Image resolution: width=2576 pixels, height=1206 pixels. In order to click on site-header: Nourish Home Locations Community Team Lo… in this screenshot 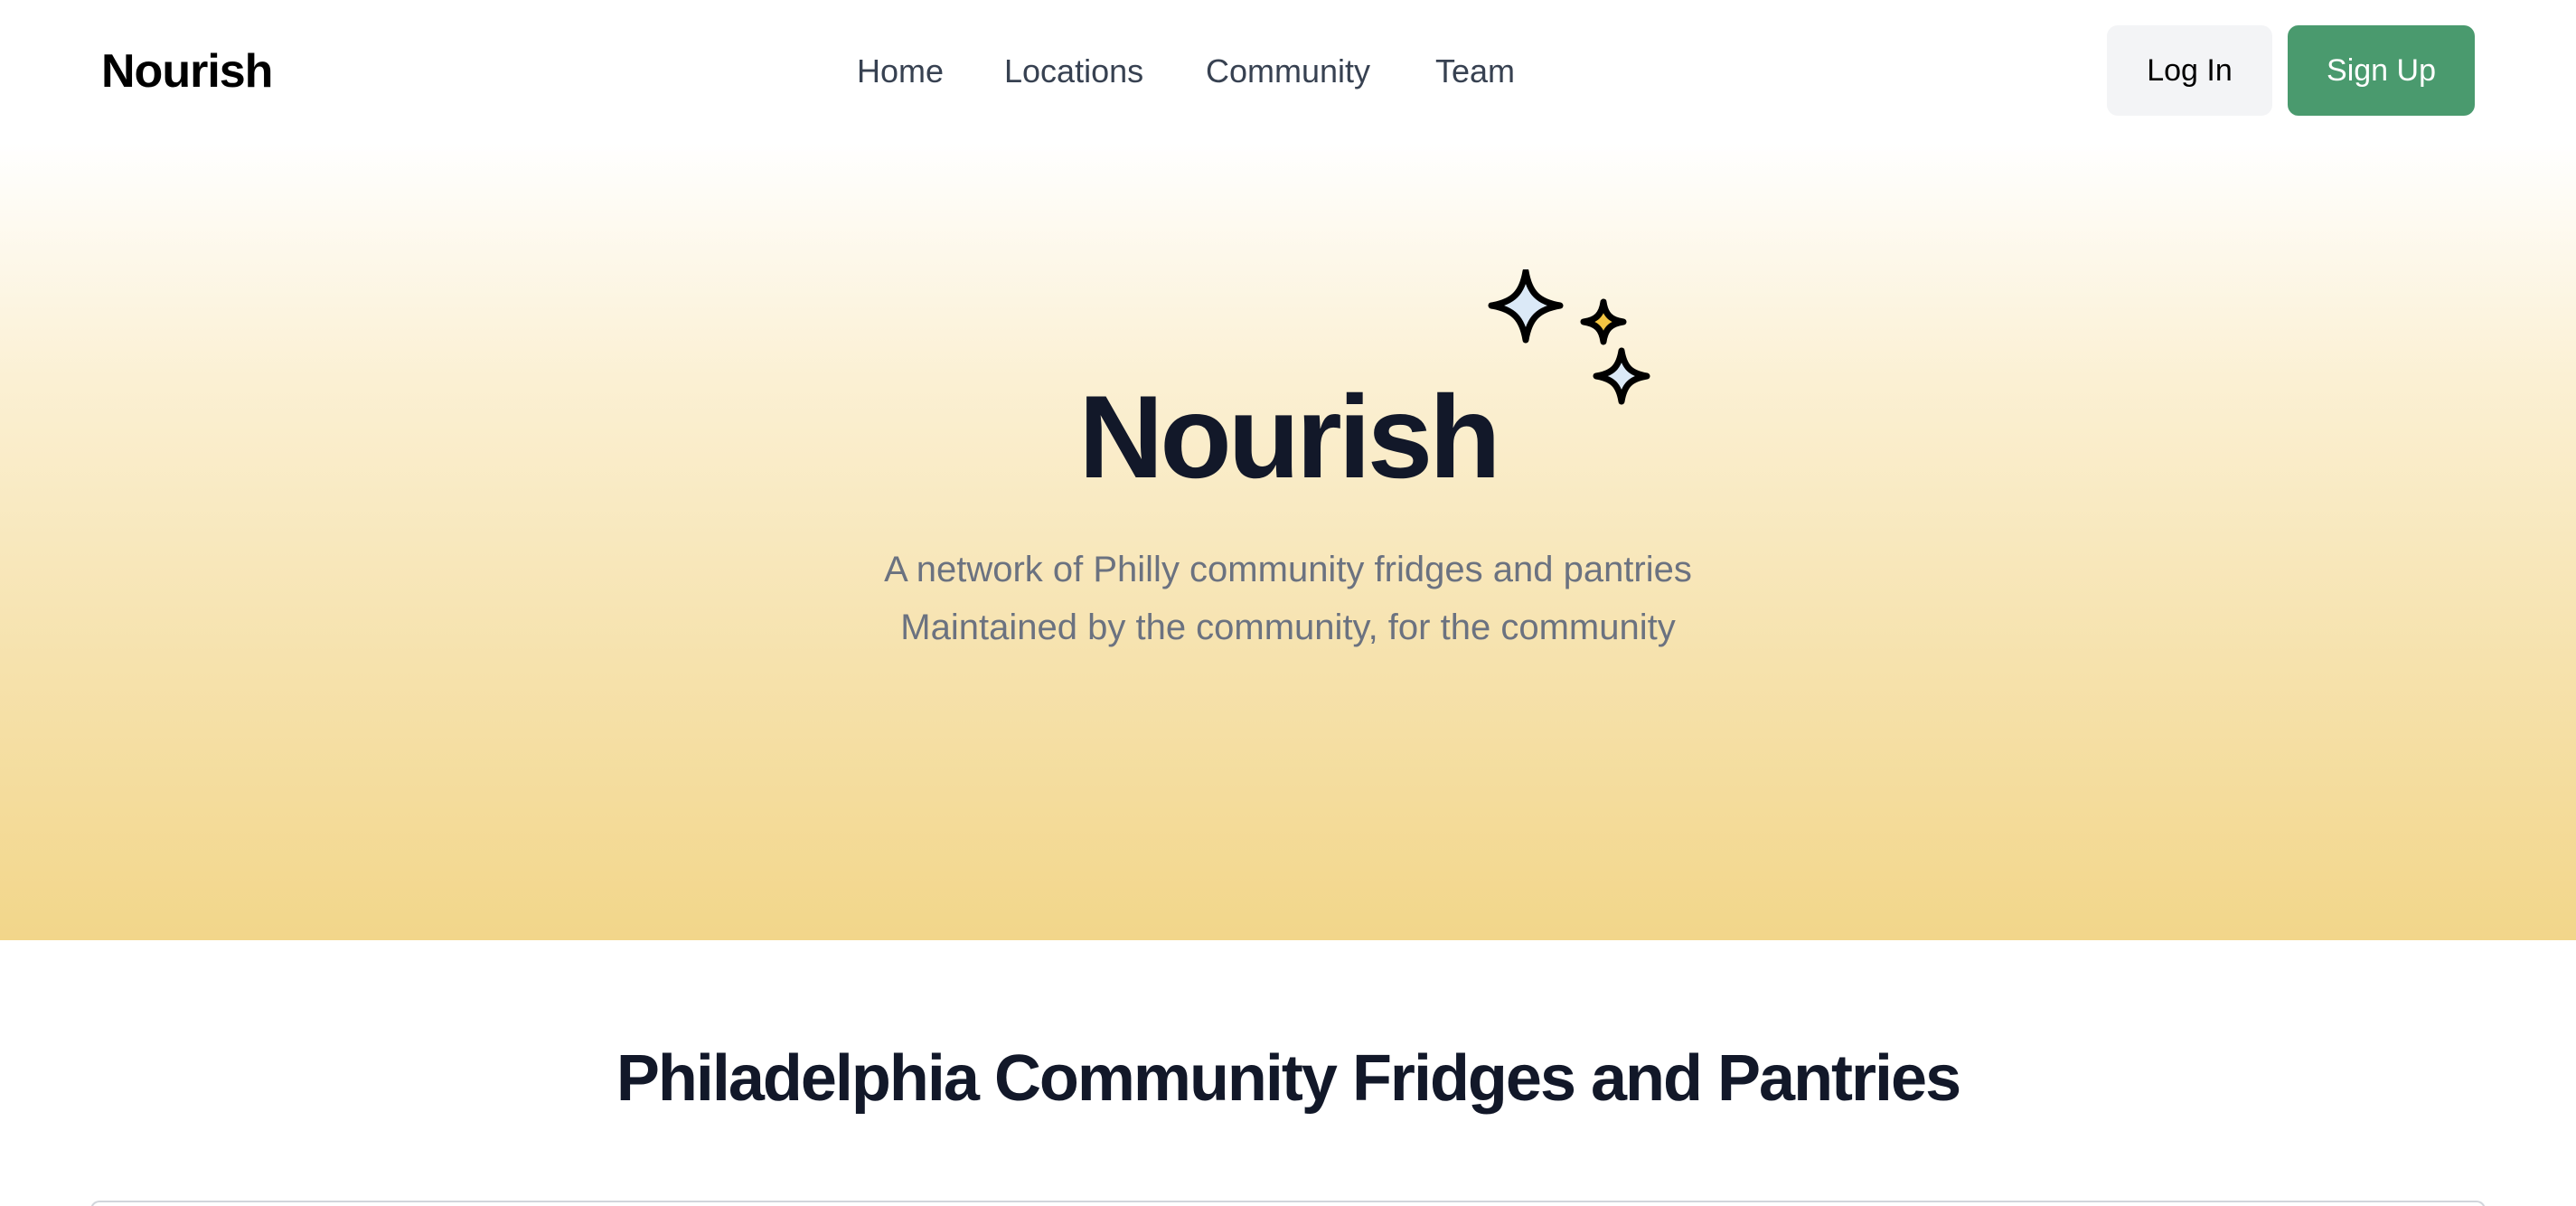, I will do `click(1288, 71)`.